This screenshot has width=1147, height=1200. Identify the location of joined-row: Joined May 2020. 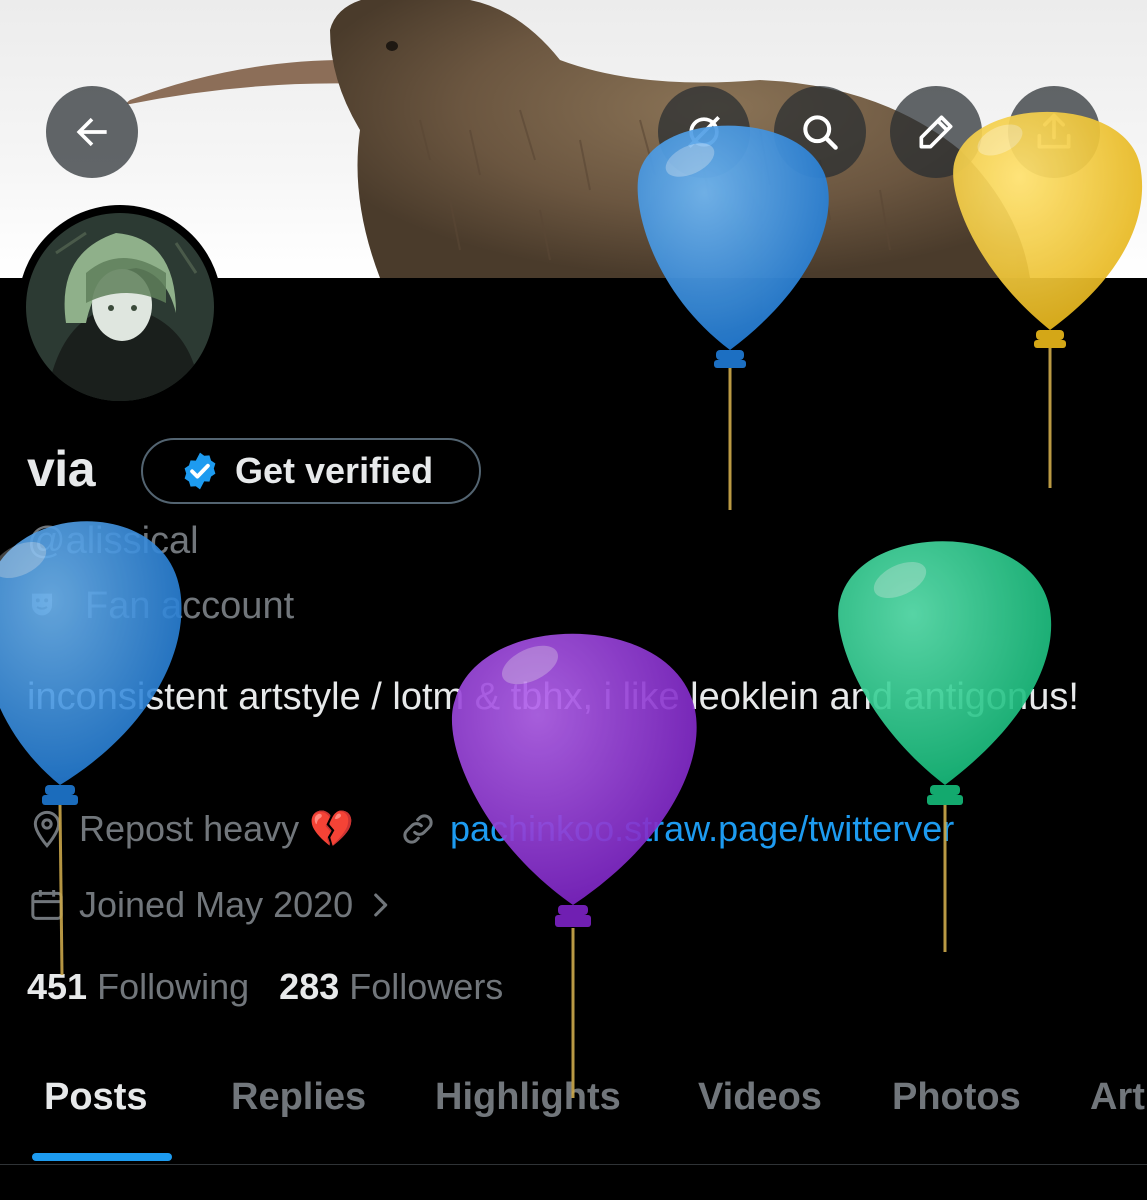
(218, 905).